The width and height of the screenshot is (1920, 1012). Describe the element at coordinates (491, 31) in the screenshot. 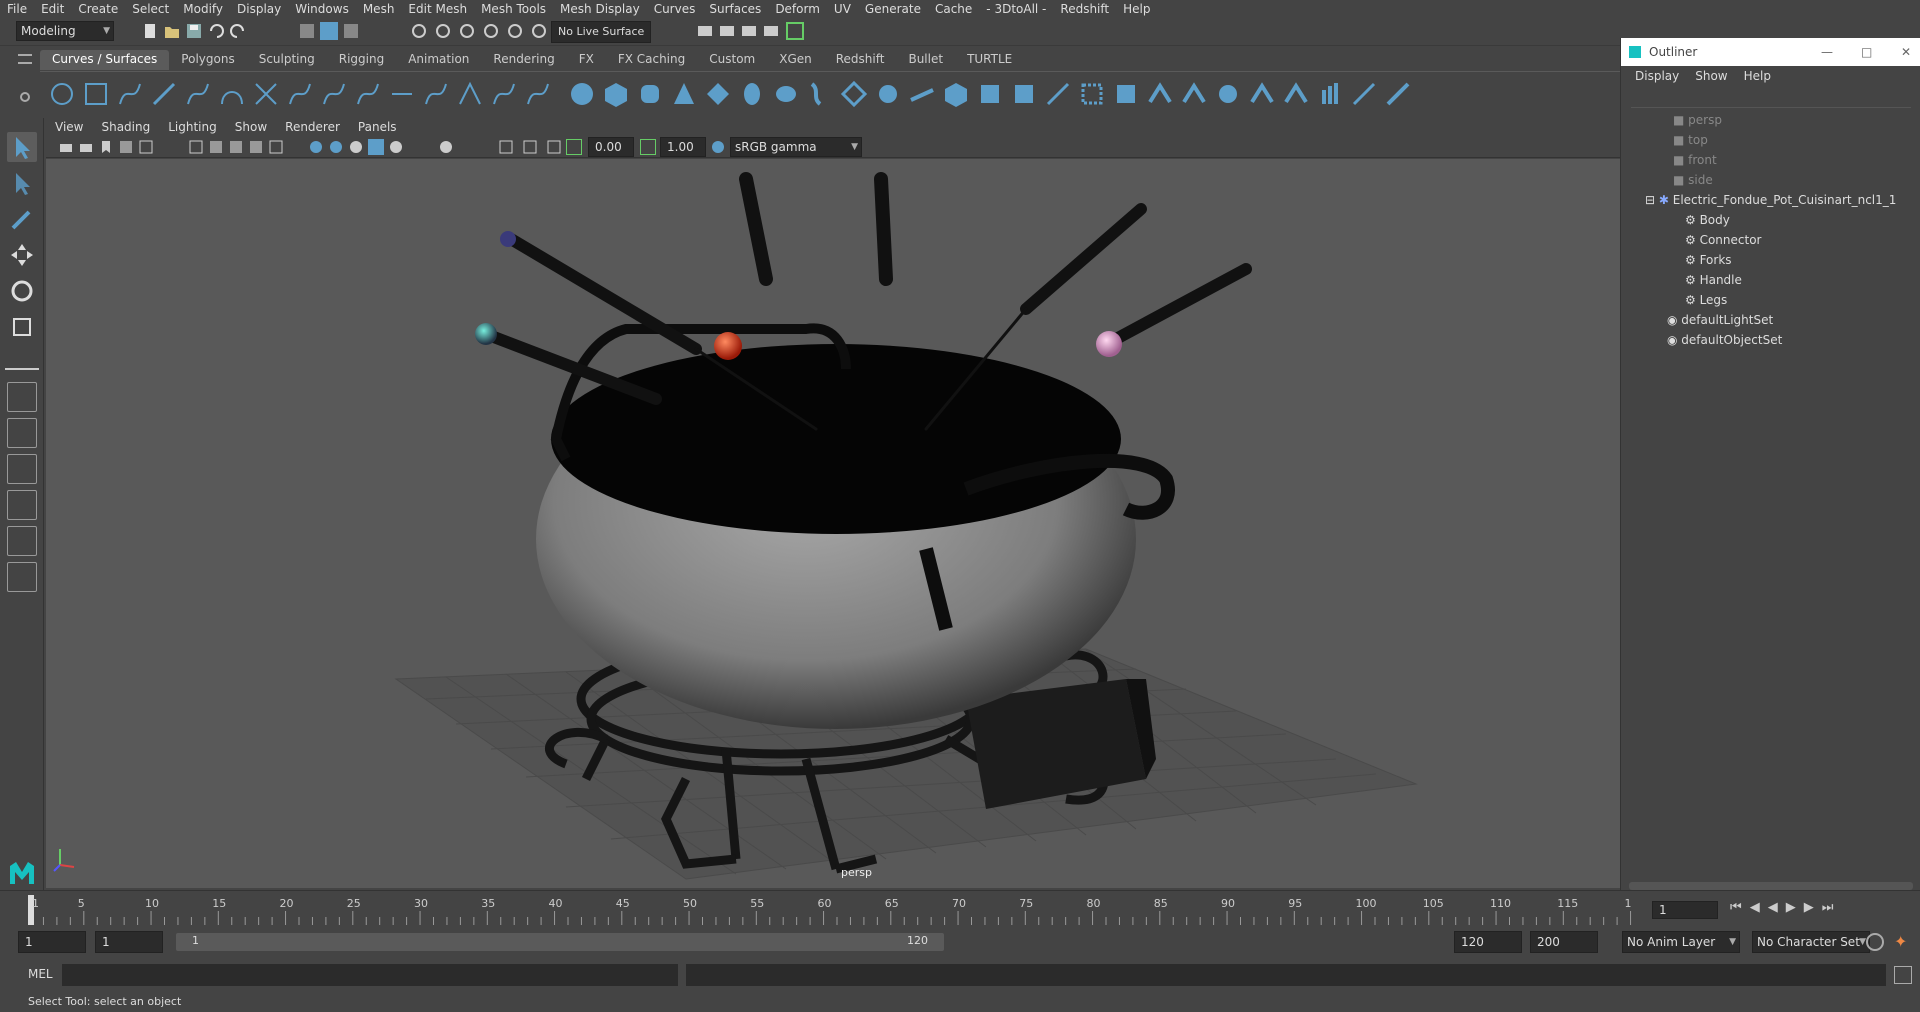

I see `snap-plane-icon` at that location.